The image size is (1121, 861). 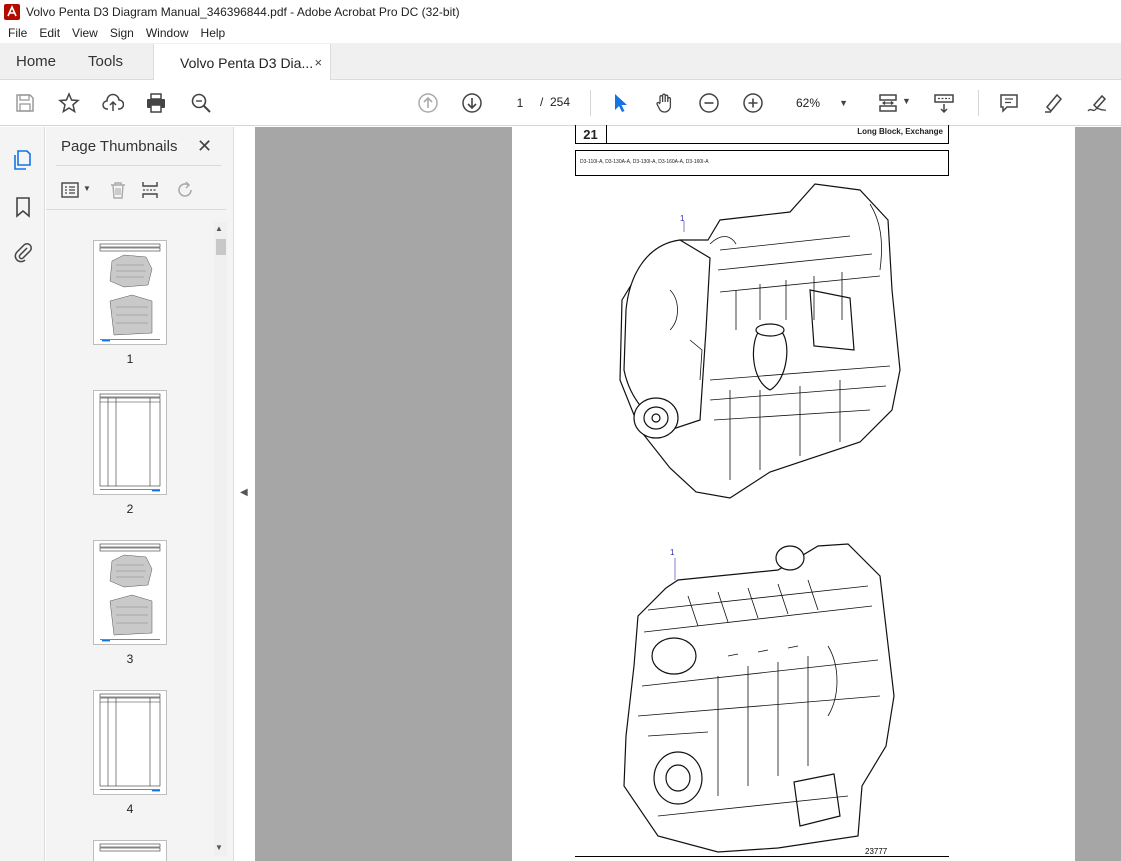 What do you see at coordinates (85, 33) in the screenshot?
I see `menu-view: View` at bounding box center [85, 33].